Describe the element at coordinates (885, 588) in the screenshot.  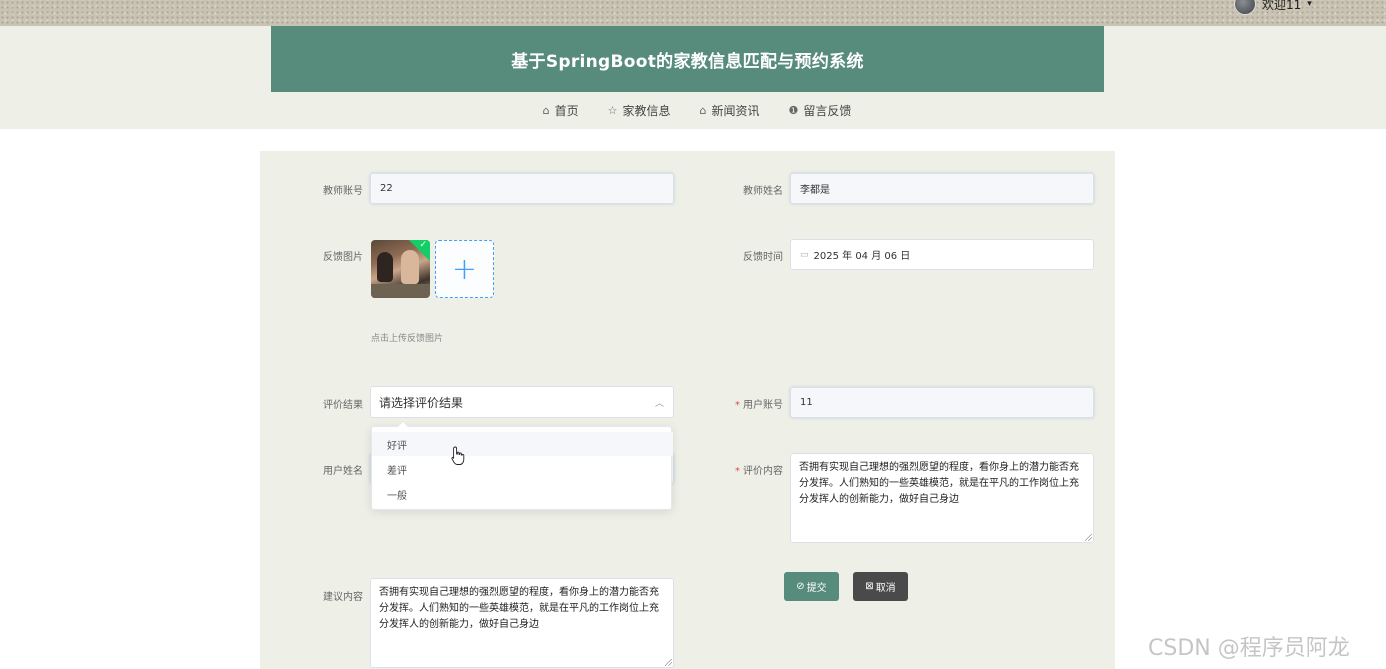
I see `cancel-label: 取消` at that location.